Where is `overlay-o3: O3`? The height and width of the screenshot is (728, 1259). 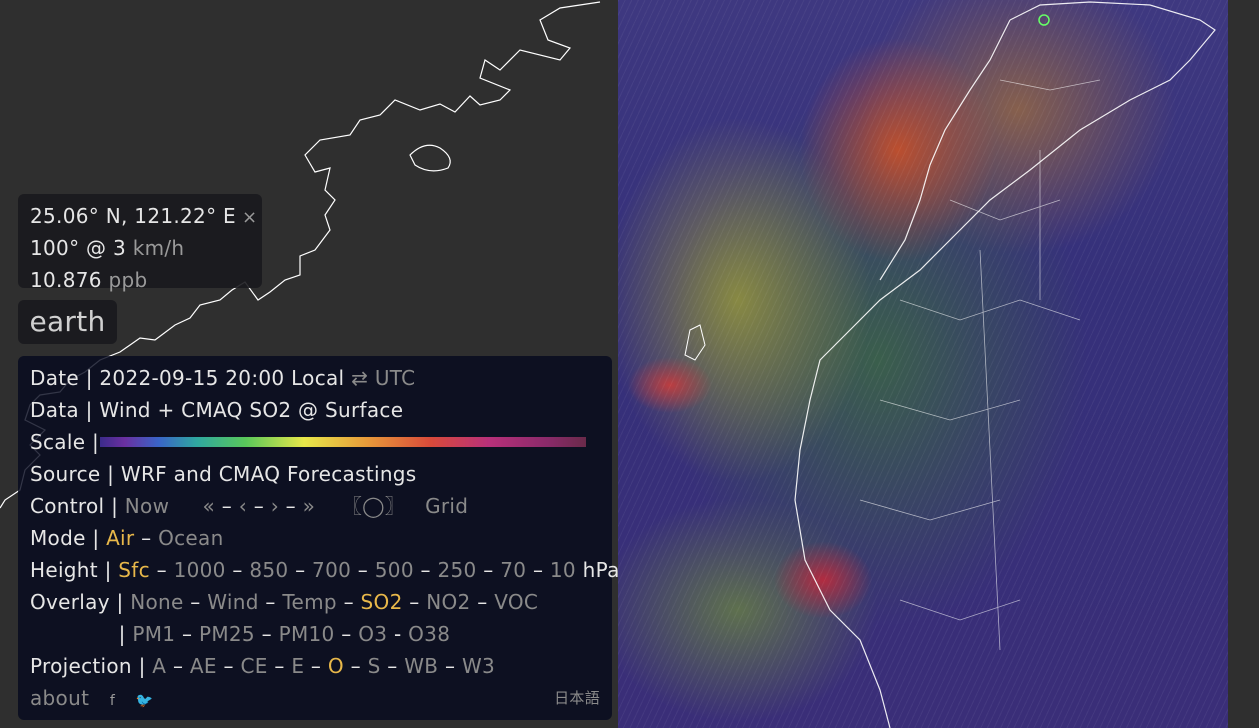
overlay-o3: O3 is located at coordinates (372, 634).